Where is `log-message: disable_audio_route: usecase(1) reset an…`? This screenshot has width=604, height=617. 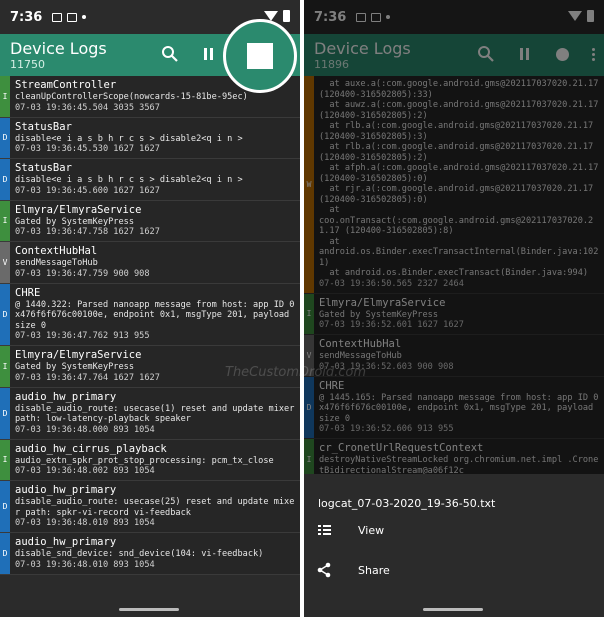
log-message: disable_audio_route: usecase(1) reset an… is located at coordinates (157, 414).